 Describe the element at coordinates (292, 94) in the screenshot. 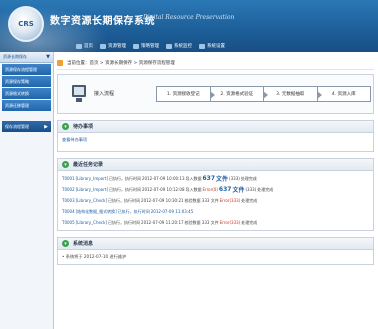

I see `workflow-step-3: 3. 元数据抽取` at that location.